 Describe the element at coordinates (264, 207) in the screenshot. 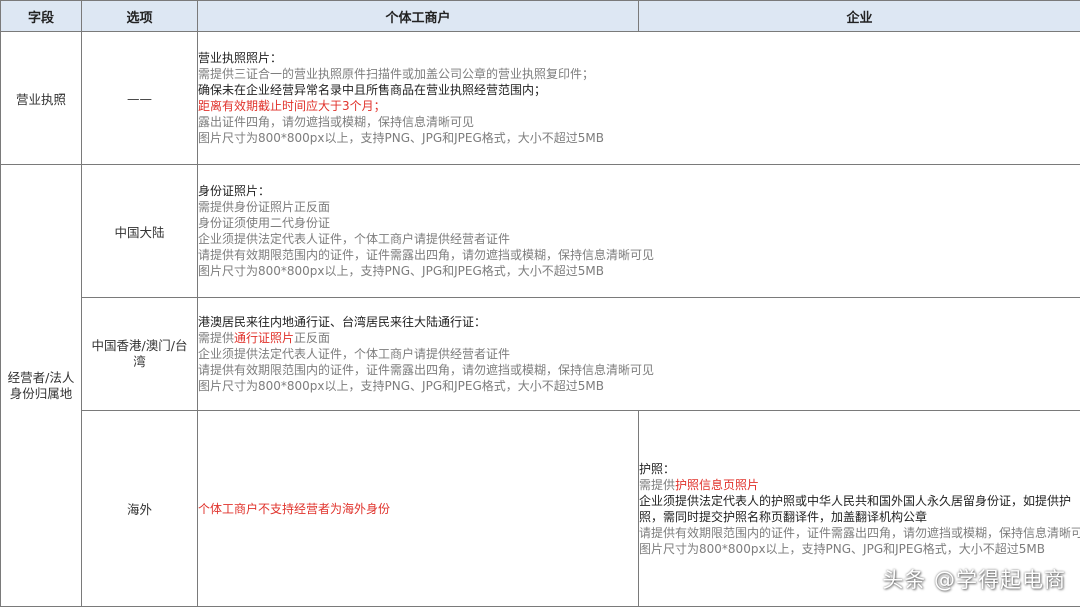

I see `req-line: 需提供身份证照片正反面` at that location.